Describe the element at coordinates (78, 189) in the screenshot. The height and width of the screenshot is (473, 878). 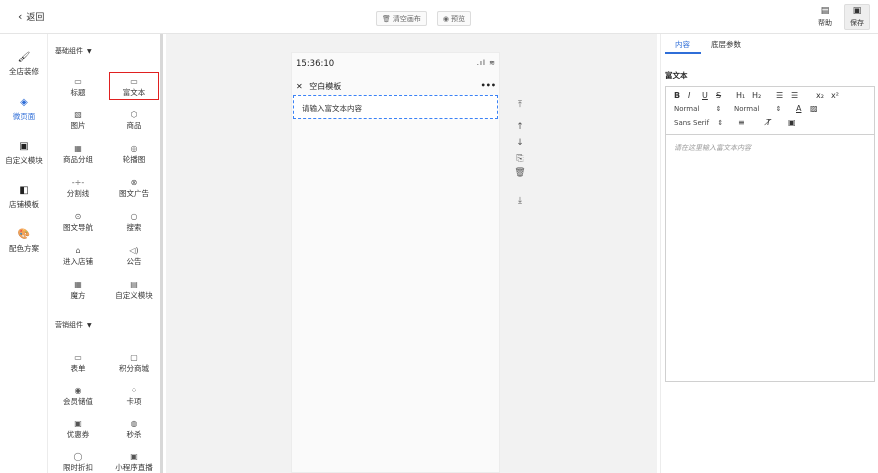
I see `comp-divider: -÷- 分割线` at that location.